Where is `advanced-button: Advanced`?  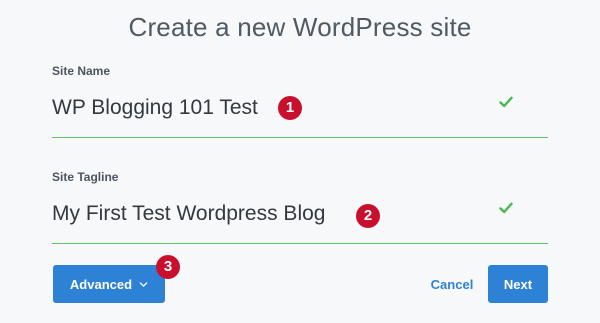 advanced-button: Advanced is located at coordinates (109, 284).